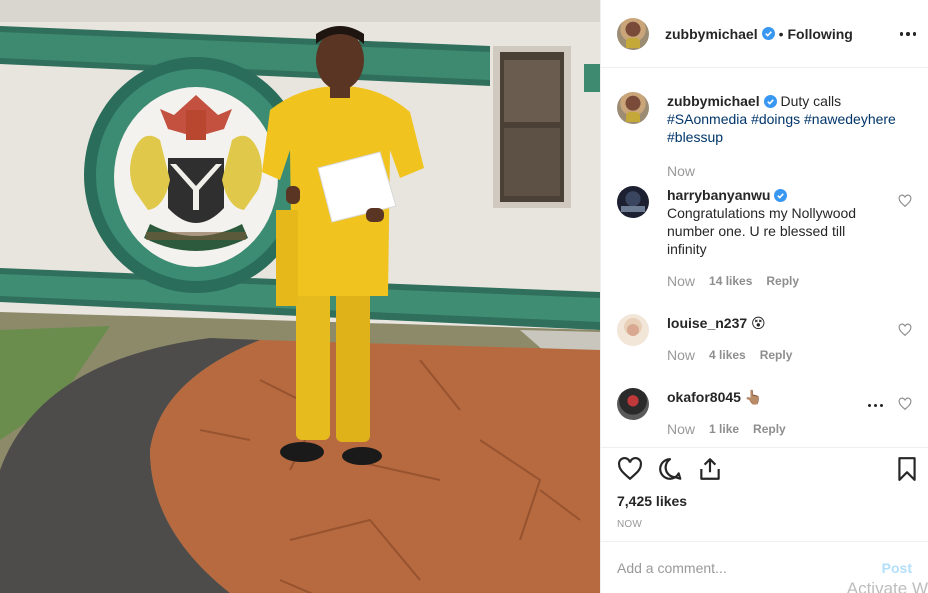 This screenshot has height=593, width=928. I want to click on more-options-icon, so click(908, 34).